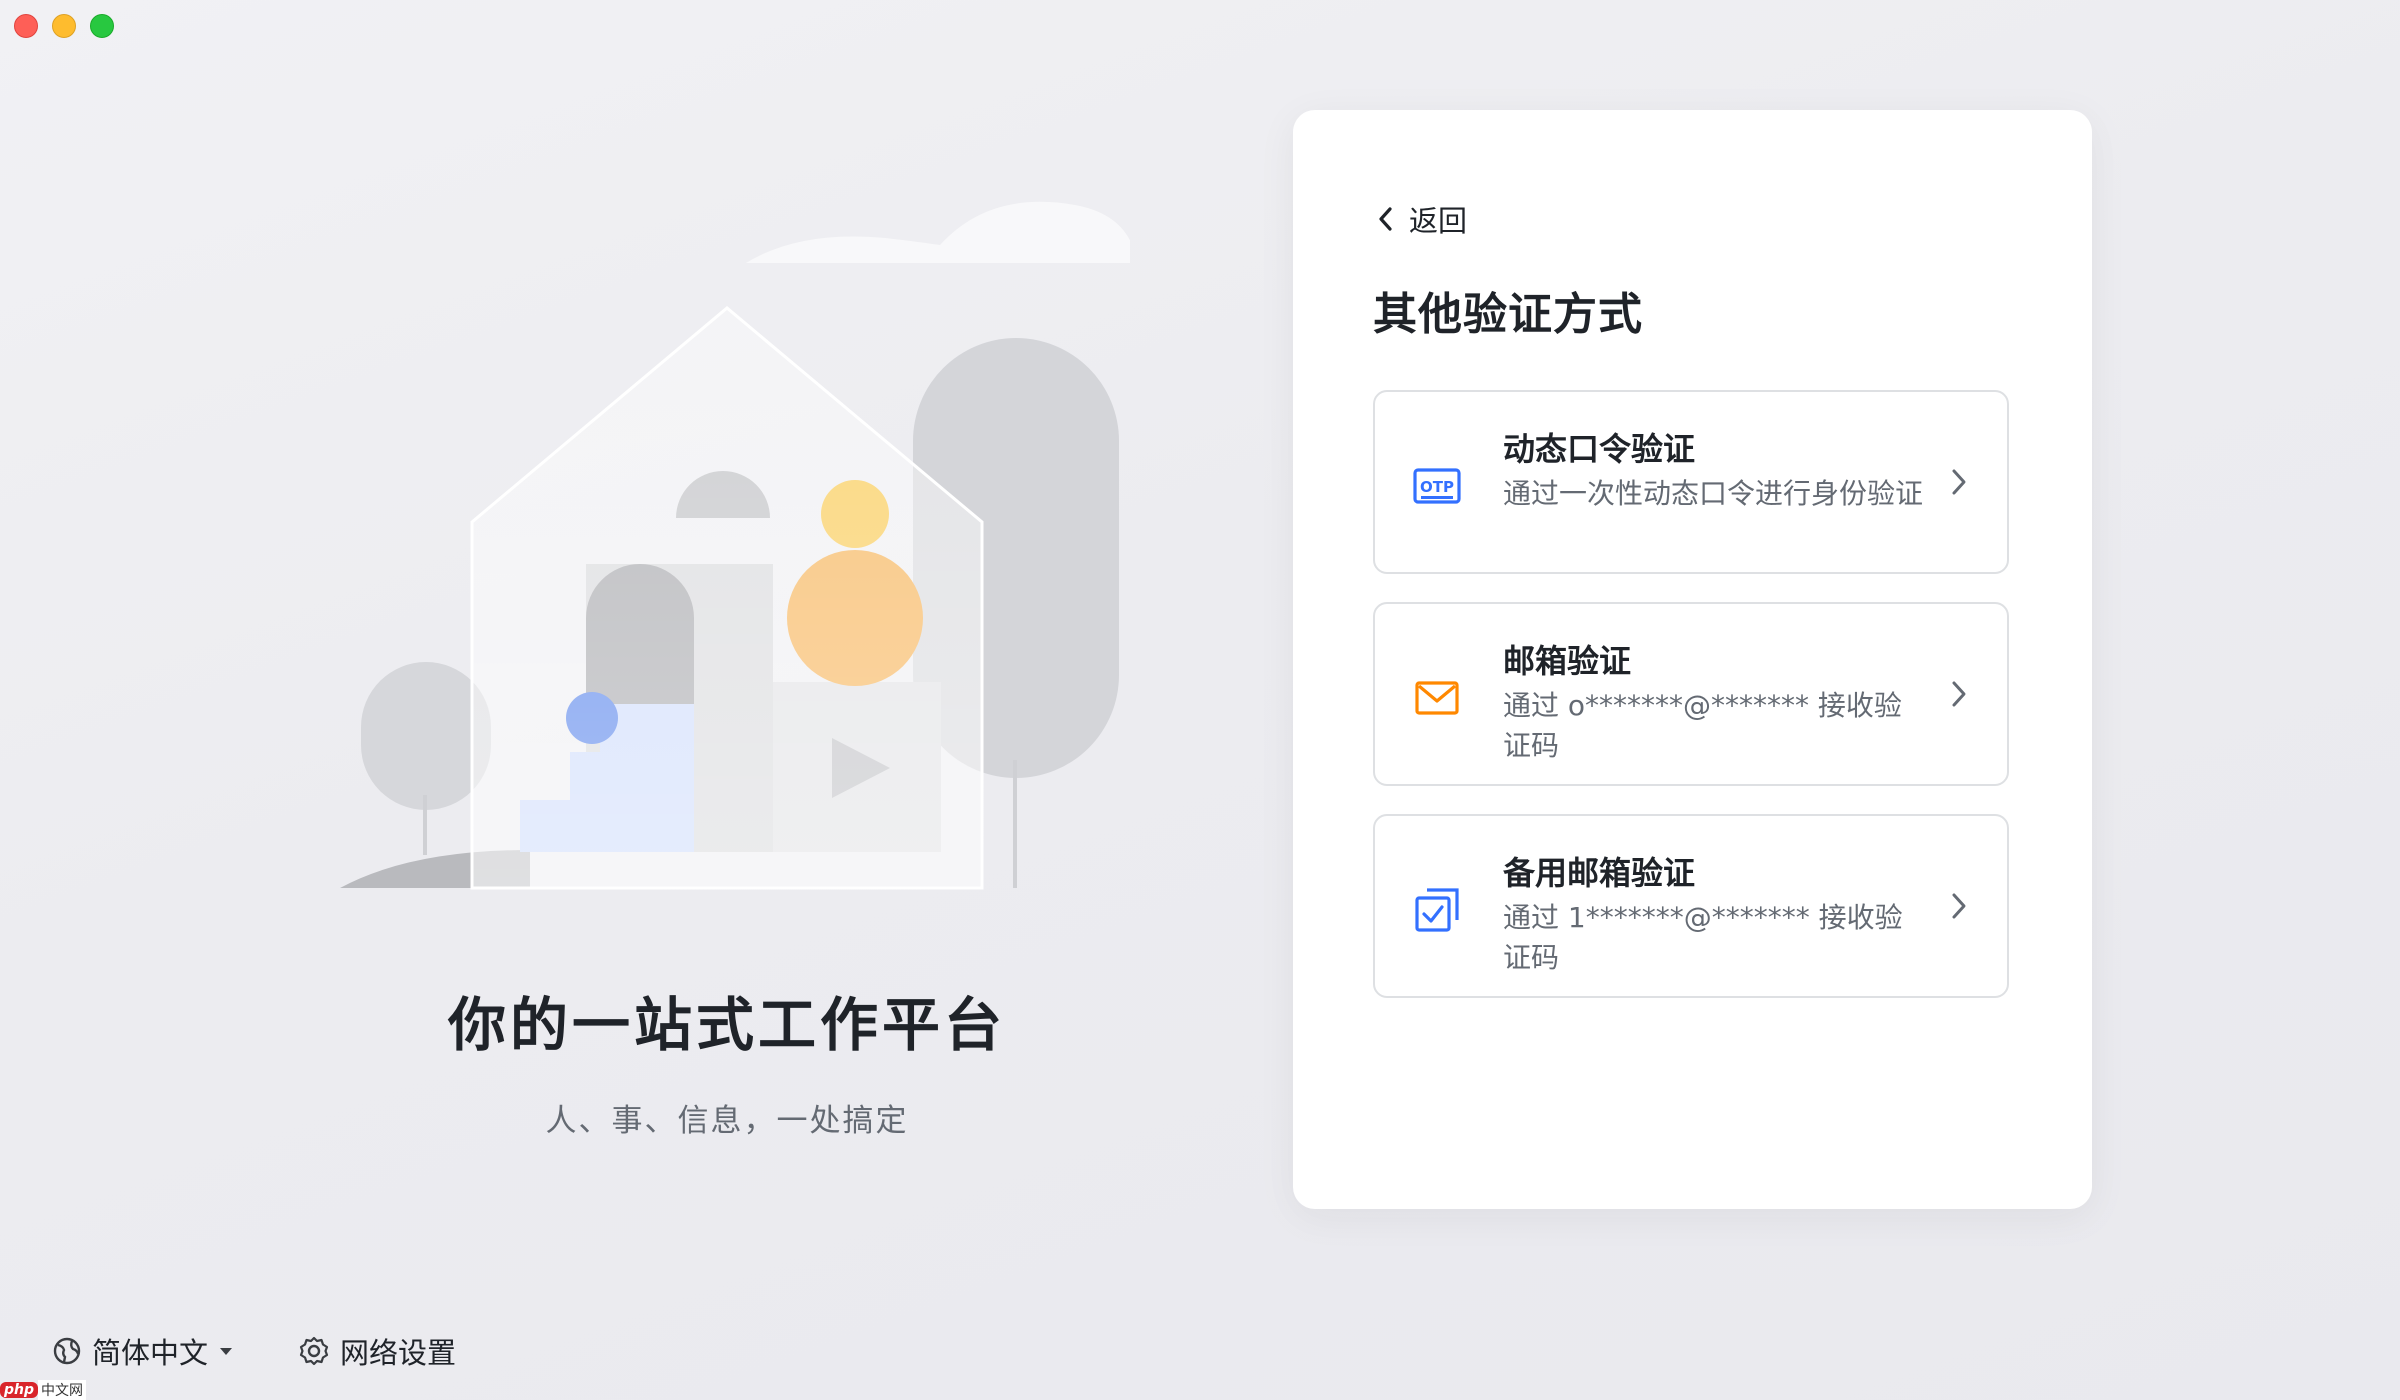 The image size is (2400, 1400). I want to click on option-description: 通过 o*******@******* 接收验证码, so click(1702, 725).